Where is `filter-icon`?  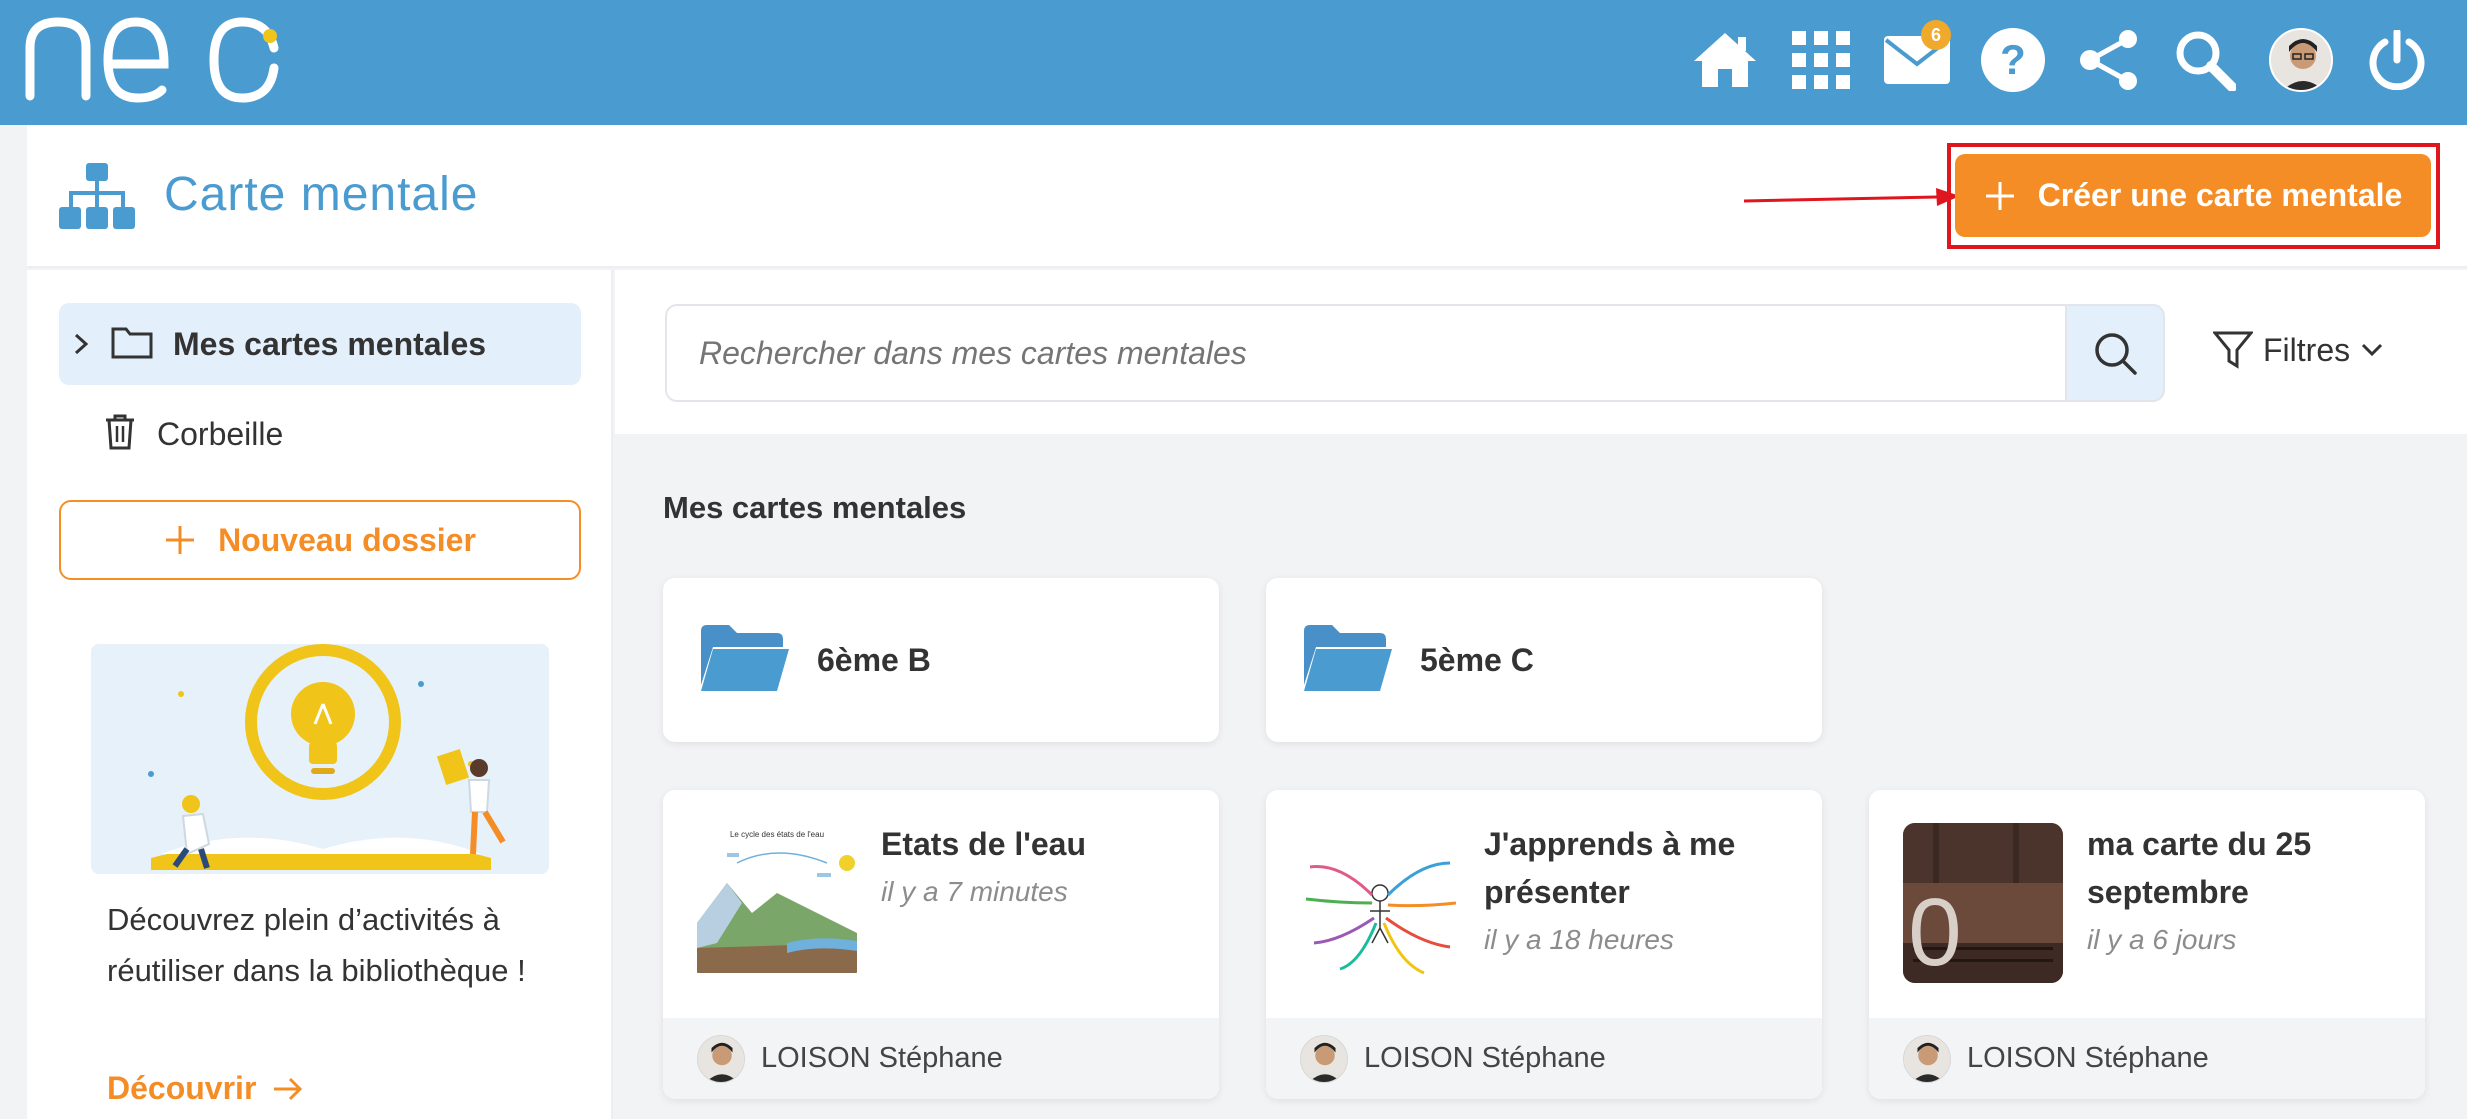
filter-icon is located at coordinates (2233, 350).